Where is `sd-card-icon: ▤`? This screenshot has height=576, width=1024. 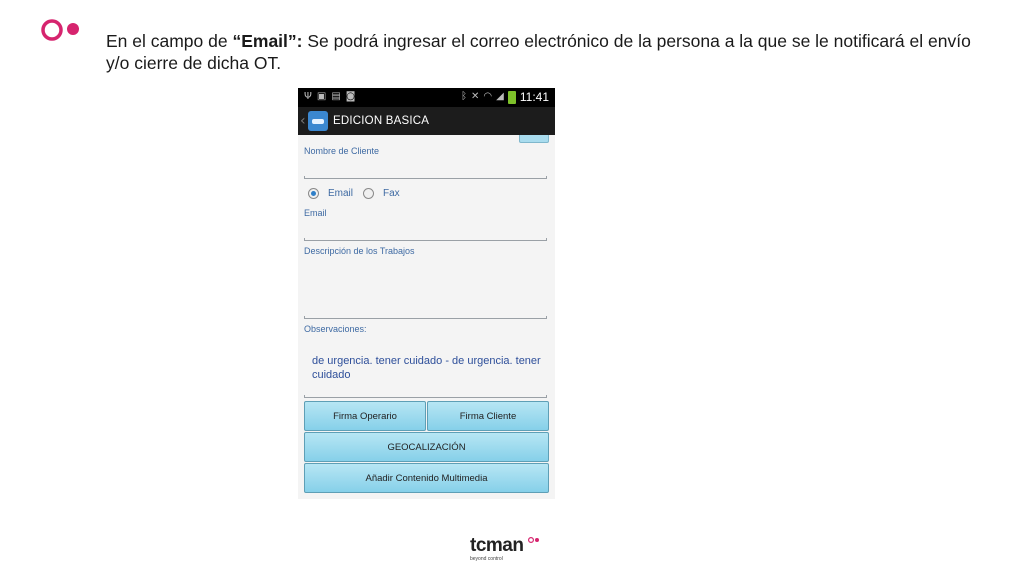 sd-card-icon: ▤ is located at coordinates (336, 96).